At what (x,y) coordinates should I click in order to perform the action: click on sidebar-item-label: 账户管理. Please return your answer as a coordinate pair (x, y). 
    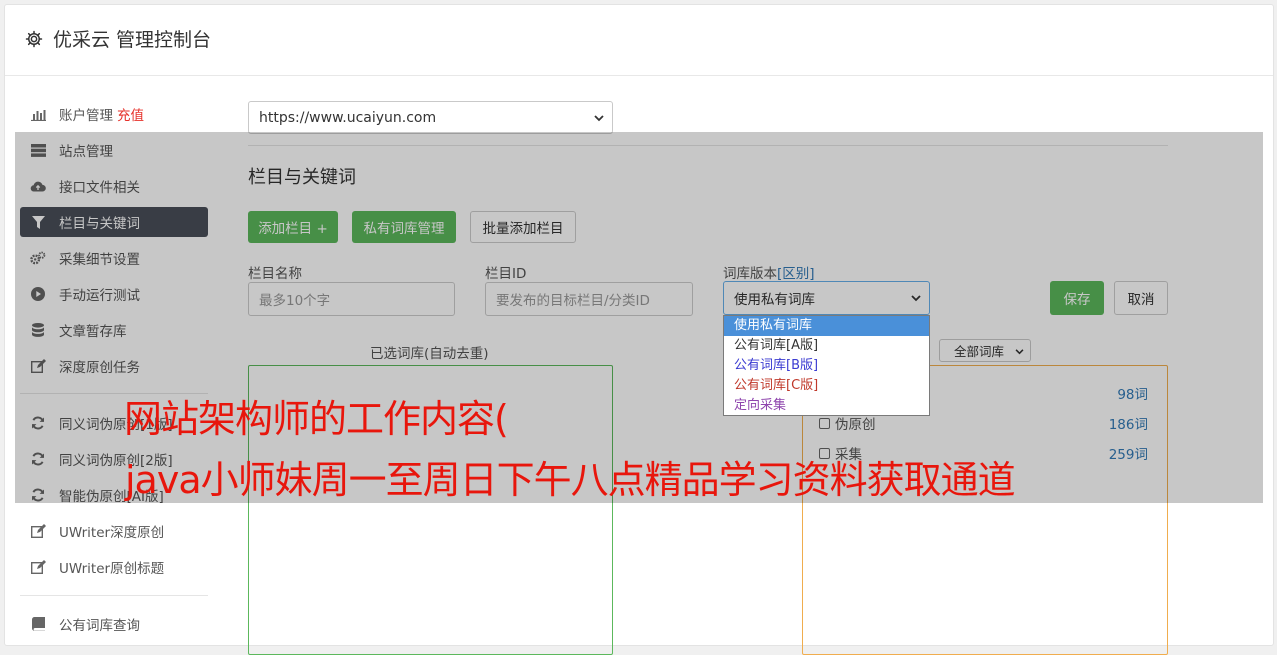
    Looking at the image, I should click on (86, 116).